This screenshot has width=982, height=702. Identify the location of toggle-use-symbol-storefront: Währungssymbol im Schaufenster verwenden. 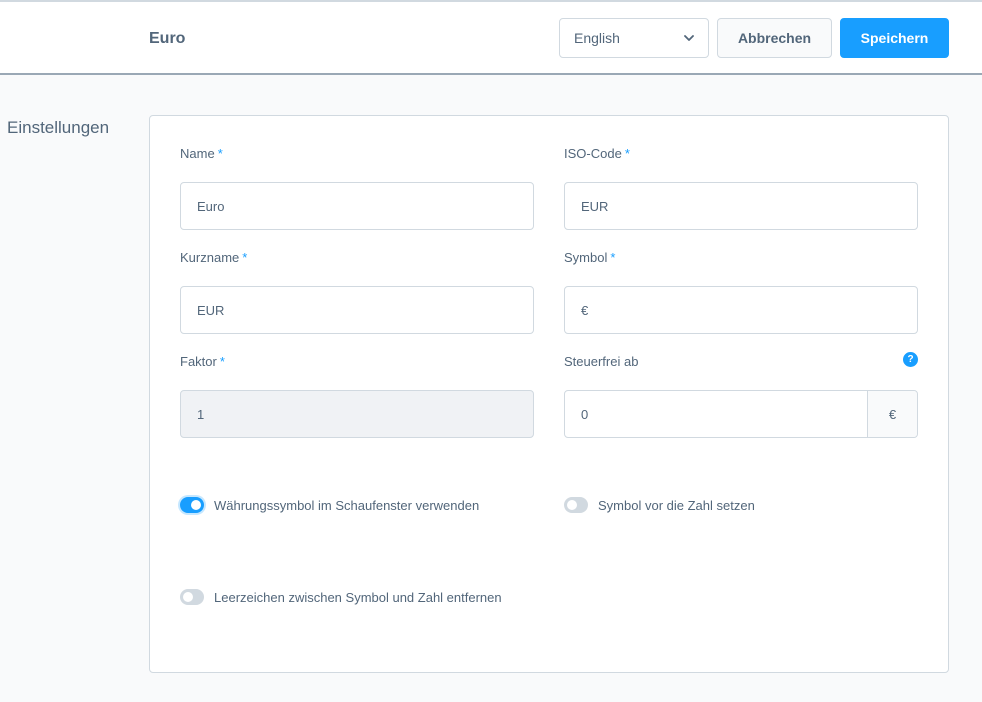
(329, 505).